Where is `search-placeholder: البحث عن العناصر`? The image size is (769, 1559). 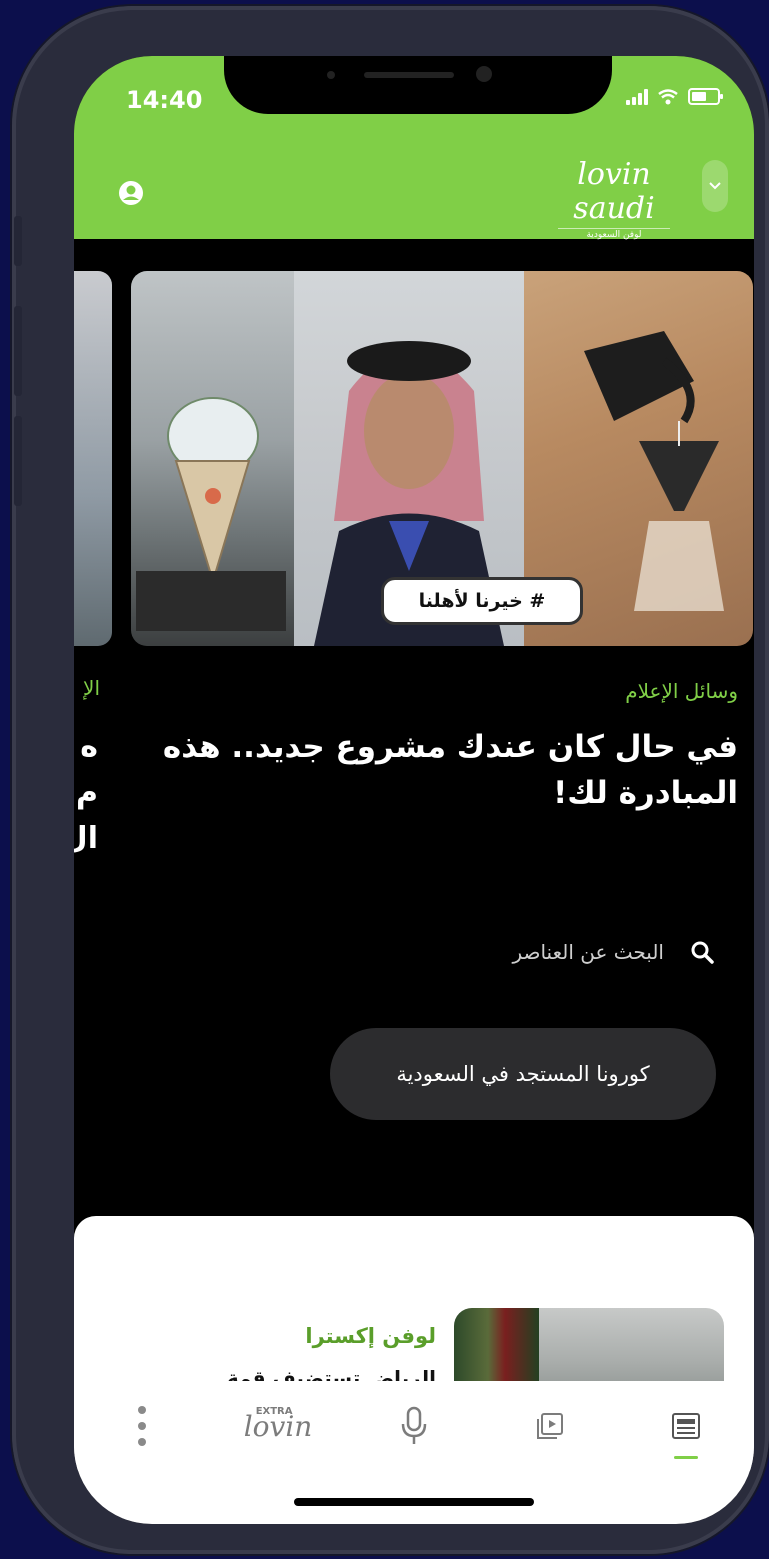 search-placeholder: البحث عن العناصر is located at coordinates (588, 952).